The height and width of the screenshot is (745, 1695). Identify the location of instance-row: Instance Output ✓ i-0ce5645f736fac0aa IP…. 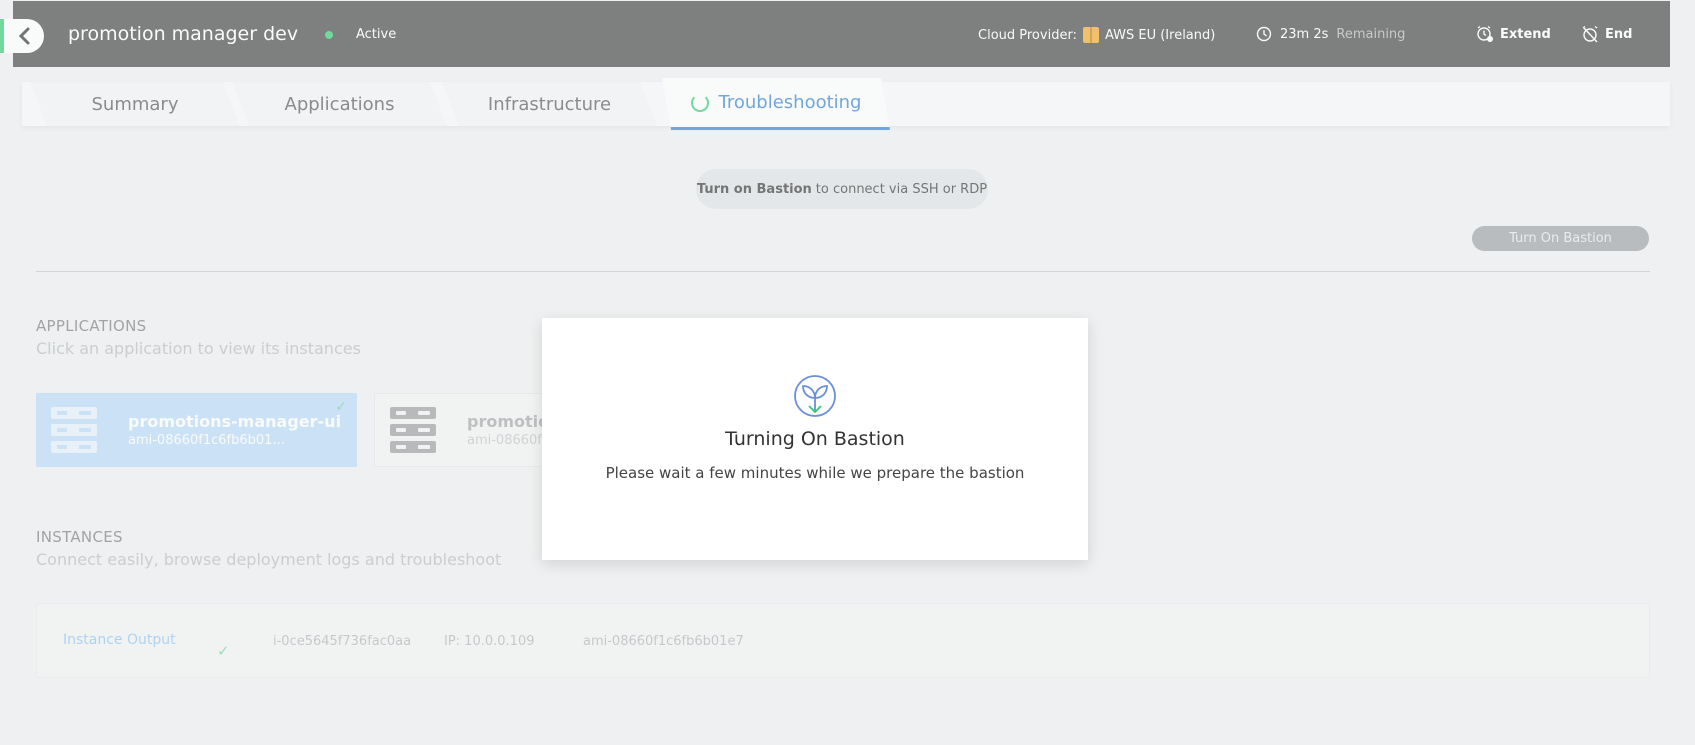
(843, 640).